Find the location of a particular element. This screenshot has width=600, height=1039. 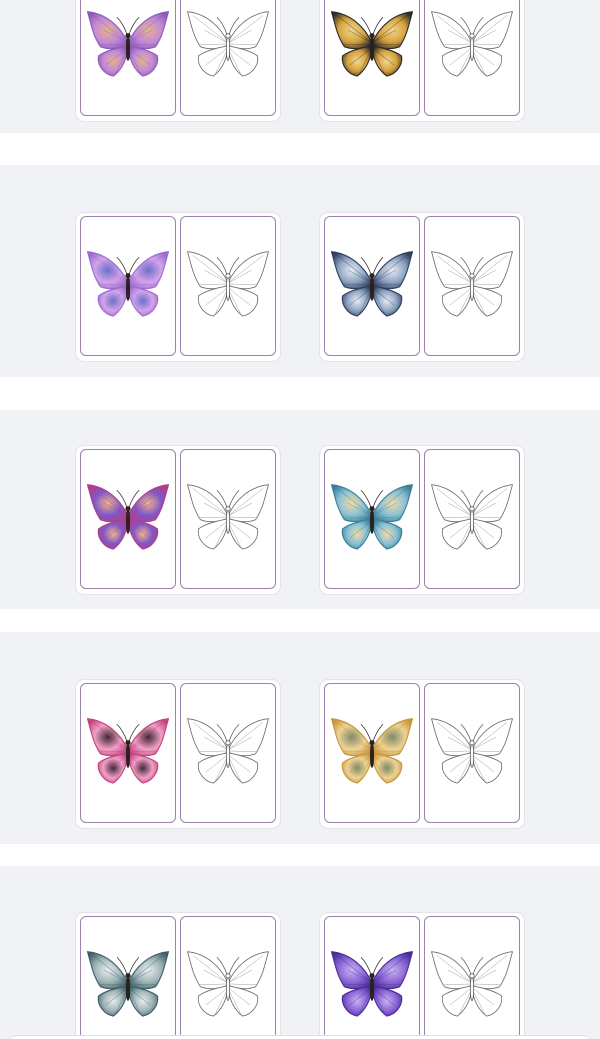

butterfly-pair-slate-blue is located at coordinates (422, 287).